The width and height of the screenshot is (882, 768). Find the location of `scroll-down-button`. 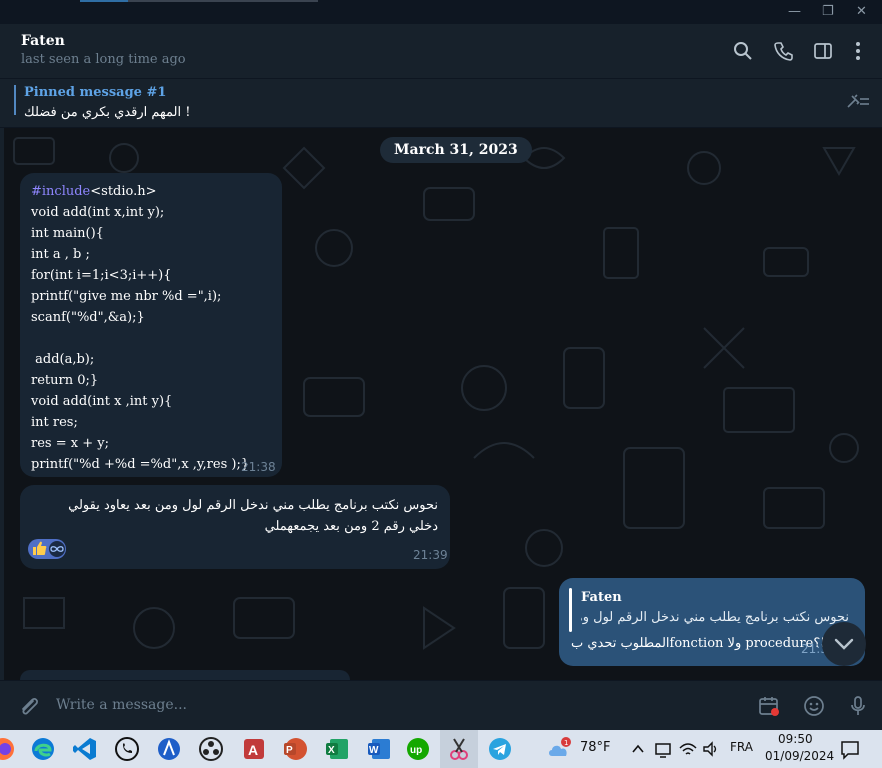

scroll-down-button is located at coordinates (844, 644).